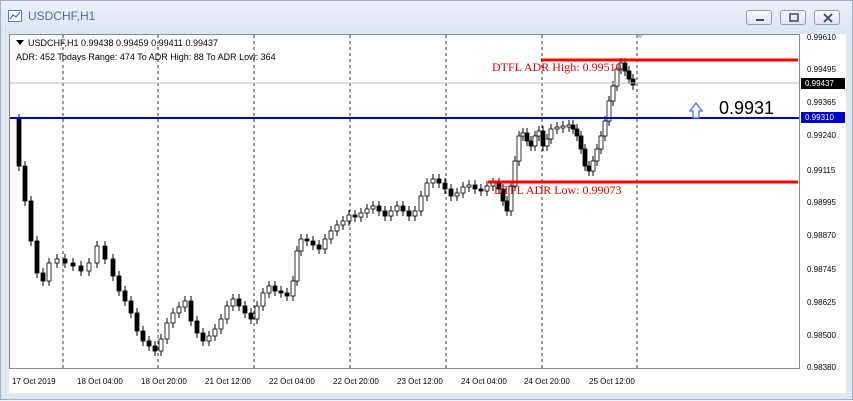 The width and height of the screenshot is (853, 401). I want to click on current-price-tag: 0.99437, so click(823, 83).